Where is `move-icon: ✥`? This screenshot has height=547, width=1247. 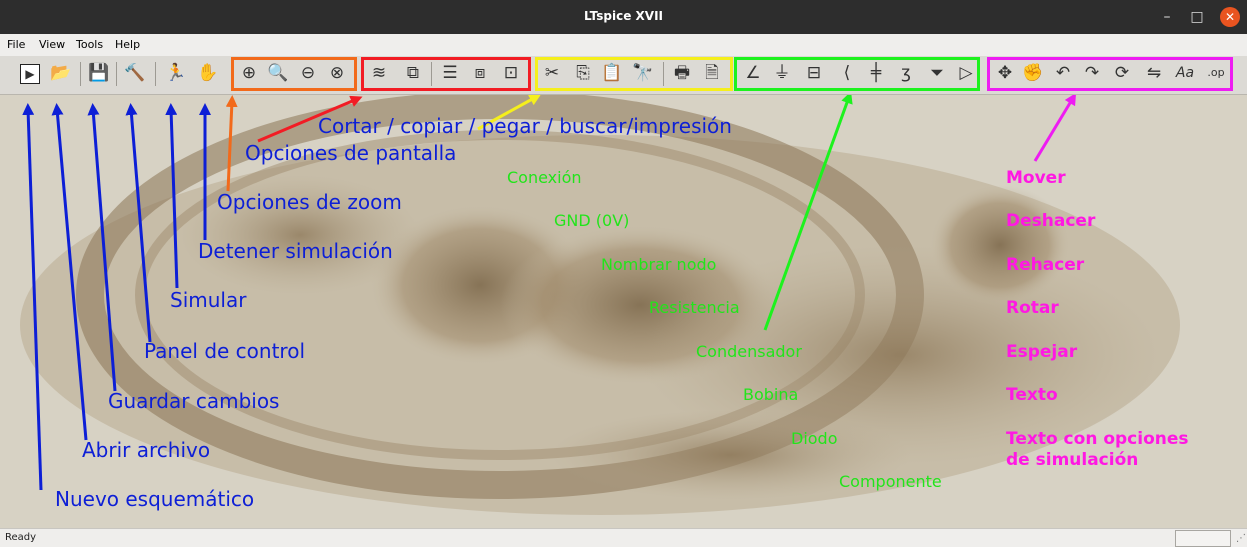 move-icon: ✥ is located at coordinates (1005, 73).